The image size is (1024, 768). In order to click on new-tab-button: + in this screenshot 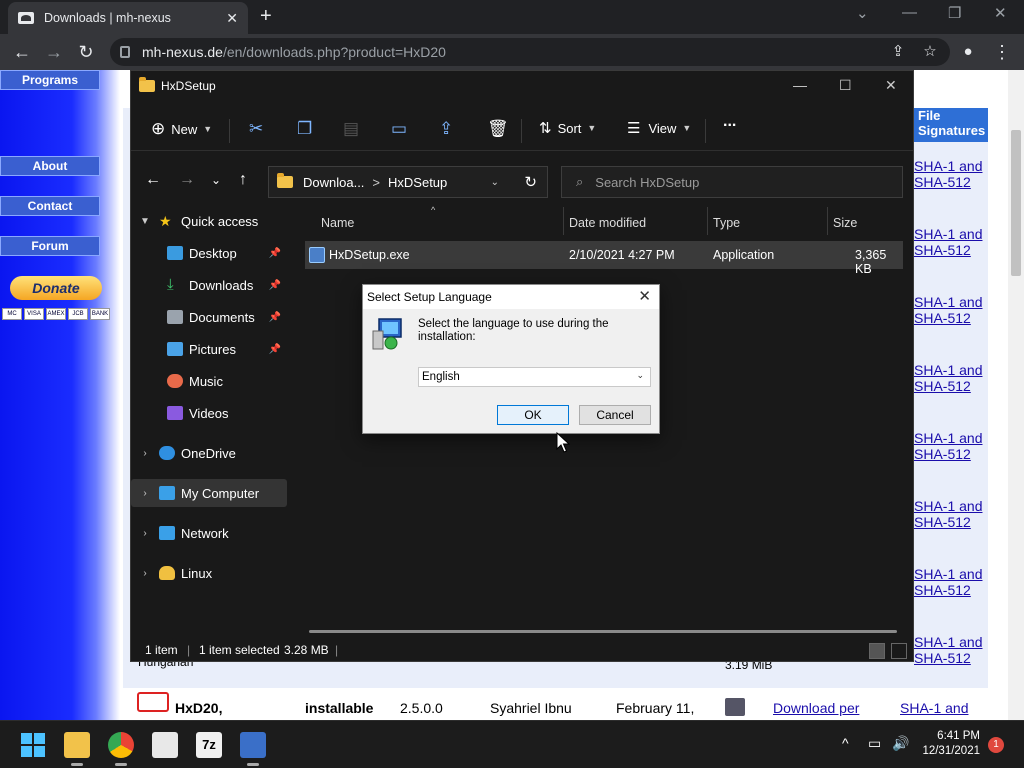, I will do `click(266, 16)`.